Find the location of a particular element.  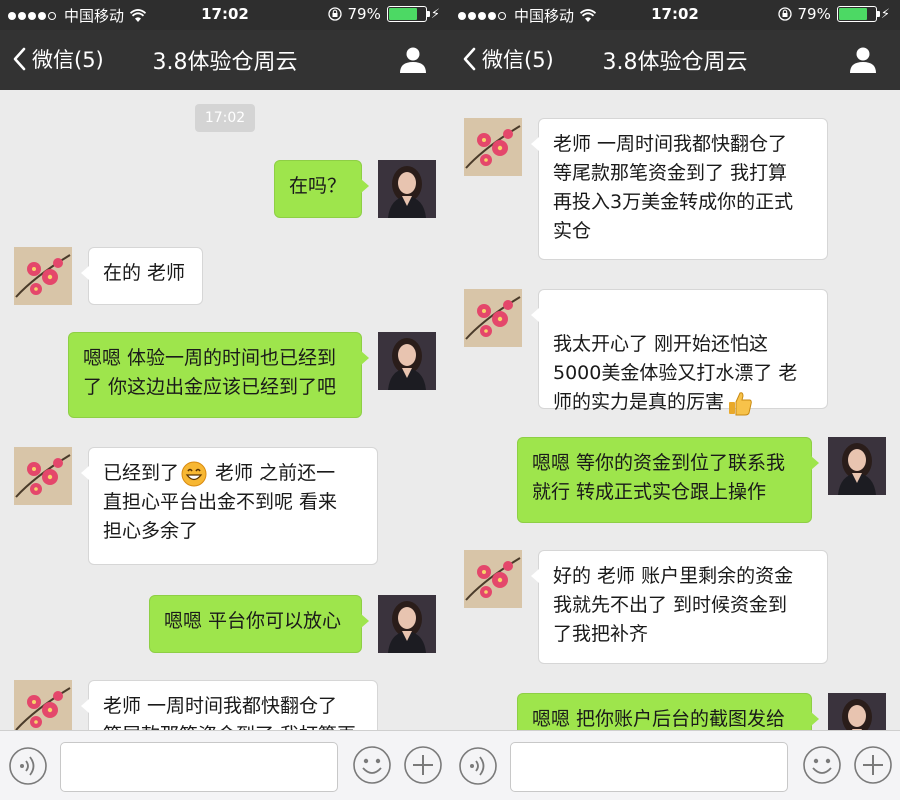

message-bubble-outgoing: 嗯嗯 把你账户后台的截图发给 我 is located at coordinates (668, 711).